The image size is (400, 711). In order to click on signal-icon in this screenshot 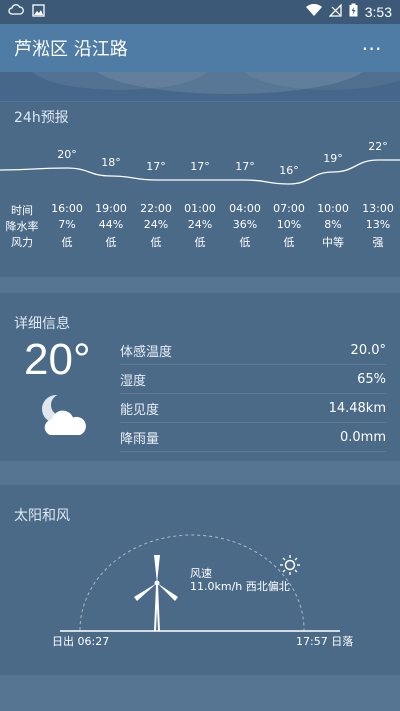, I will do `click(335, 11)`.